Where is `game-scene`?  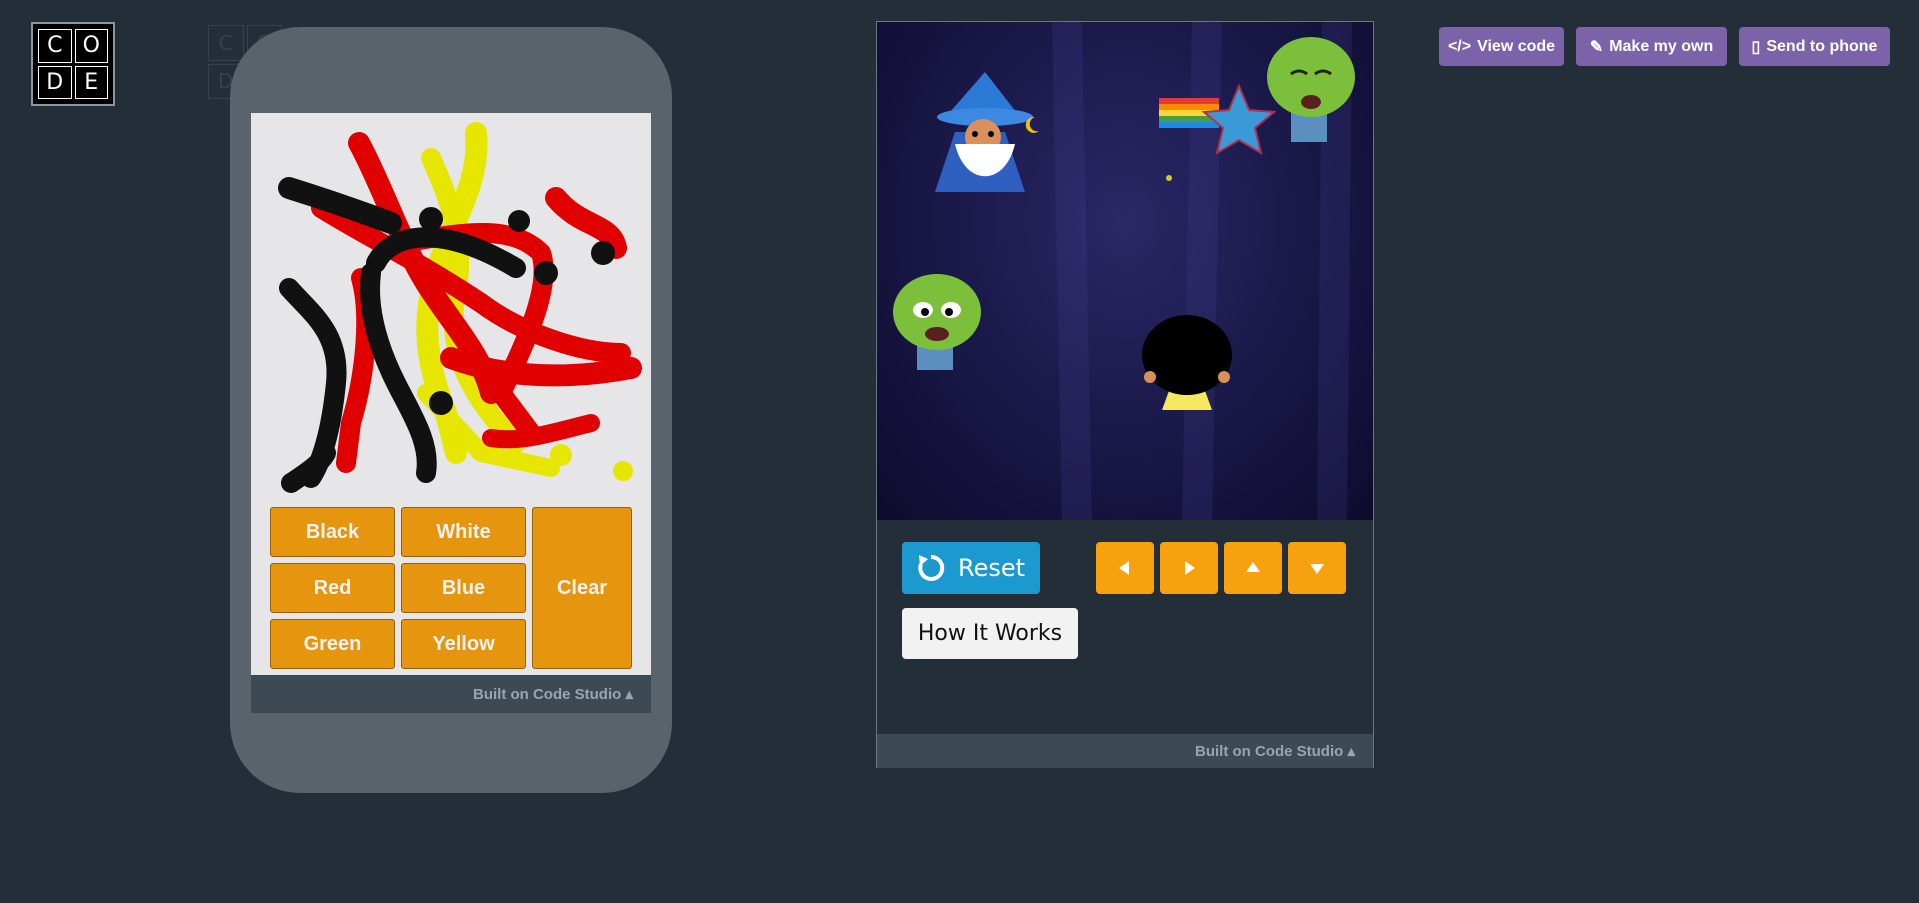
game-scene is located at coordinates (1124, 271).